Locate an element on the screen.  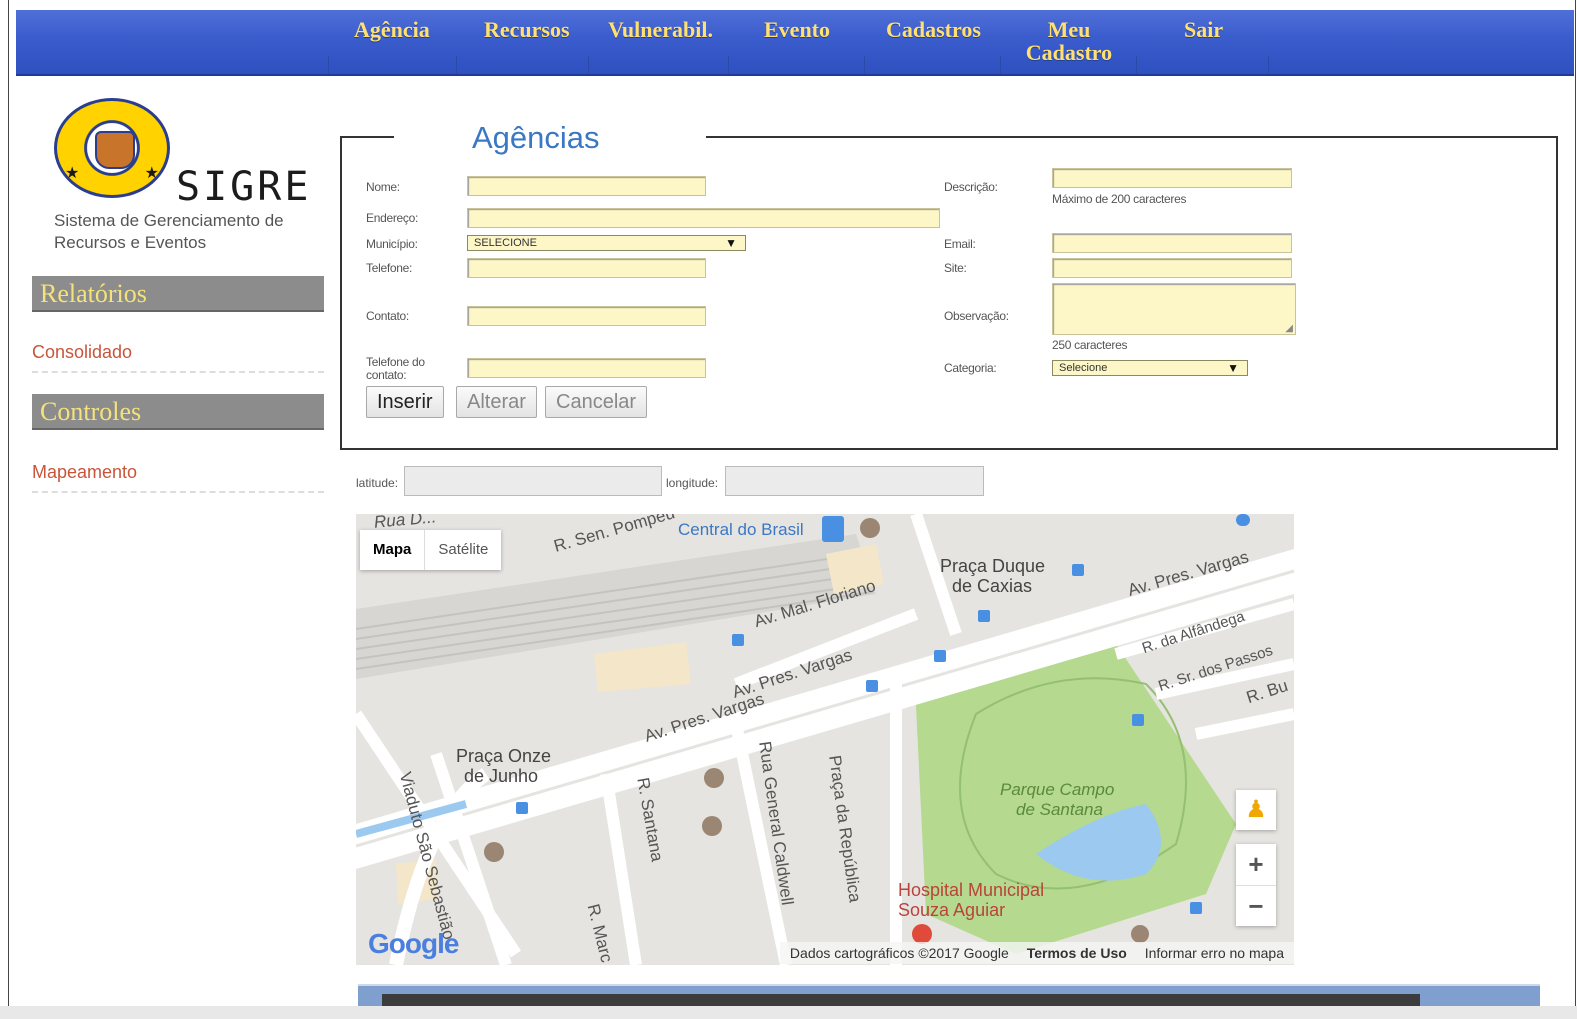
google-logo: Google is located at coordinates (413, 944).